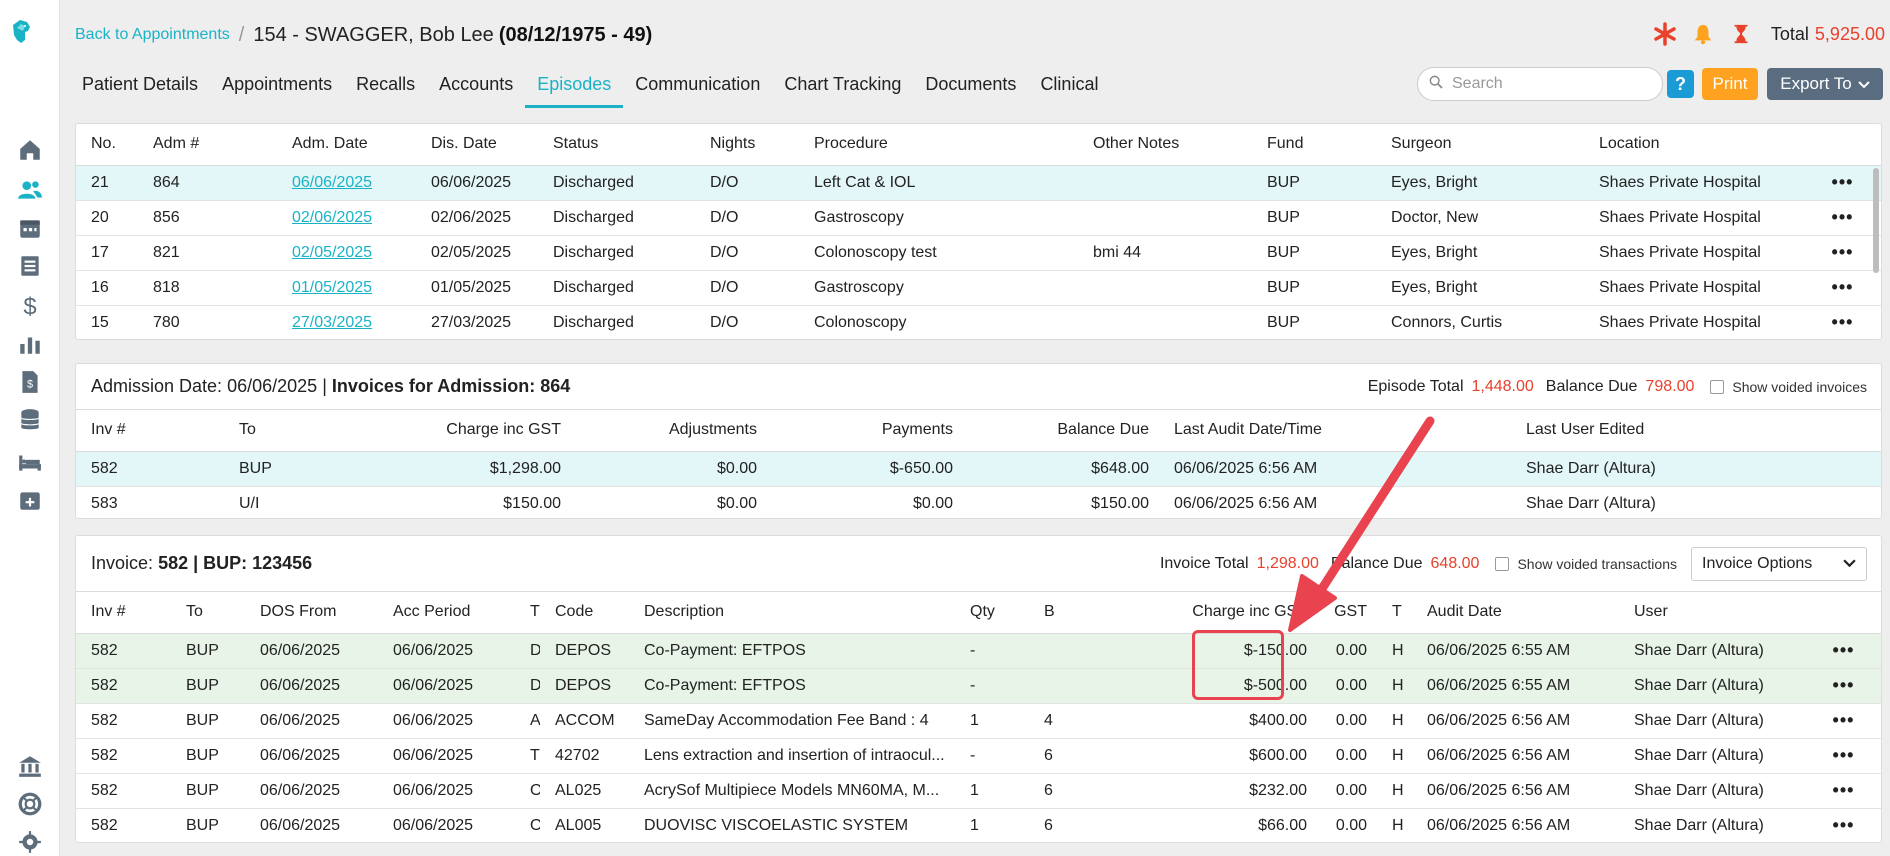 The image size is (1890, 856). I want to click on col-header: Location, so click(1693, 145).